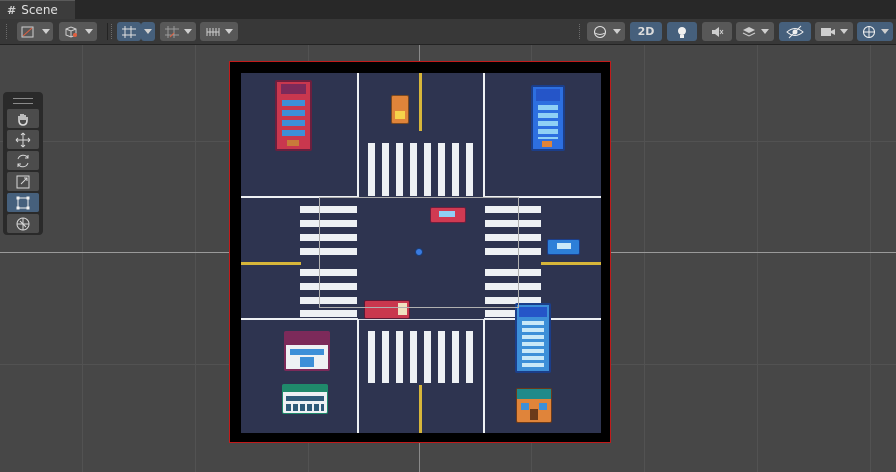  I want to click on eye-hidden-icon, so click(795, 31).